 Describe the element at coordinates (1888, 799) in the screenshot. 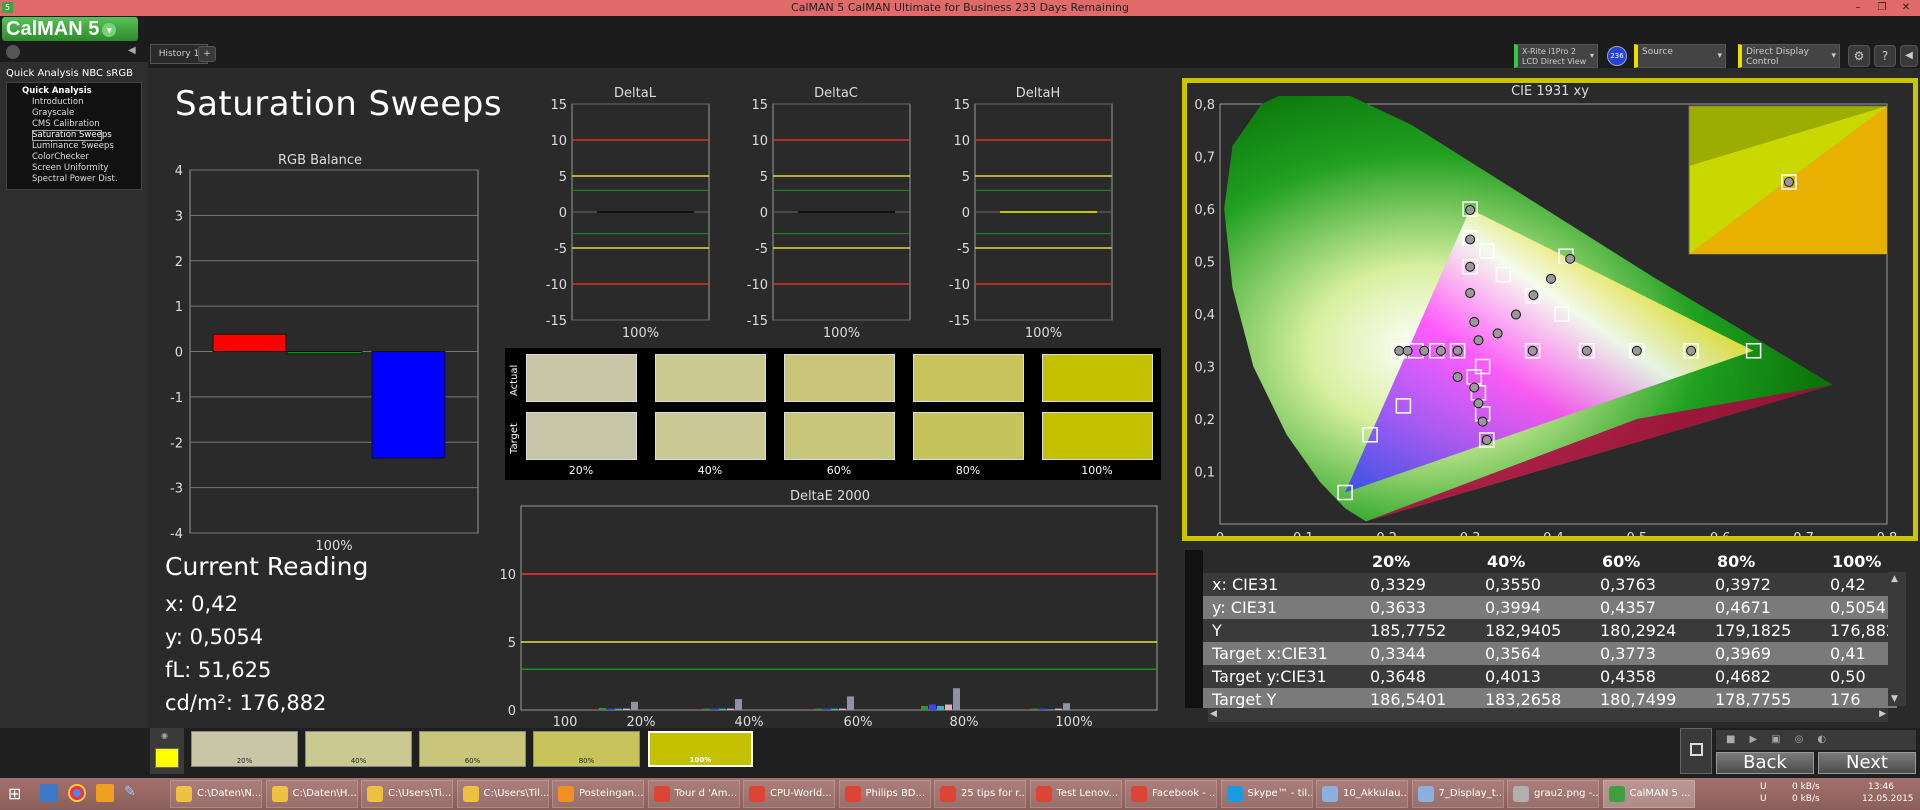

I see `clock-date: 12.05.2015` at that location.